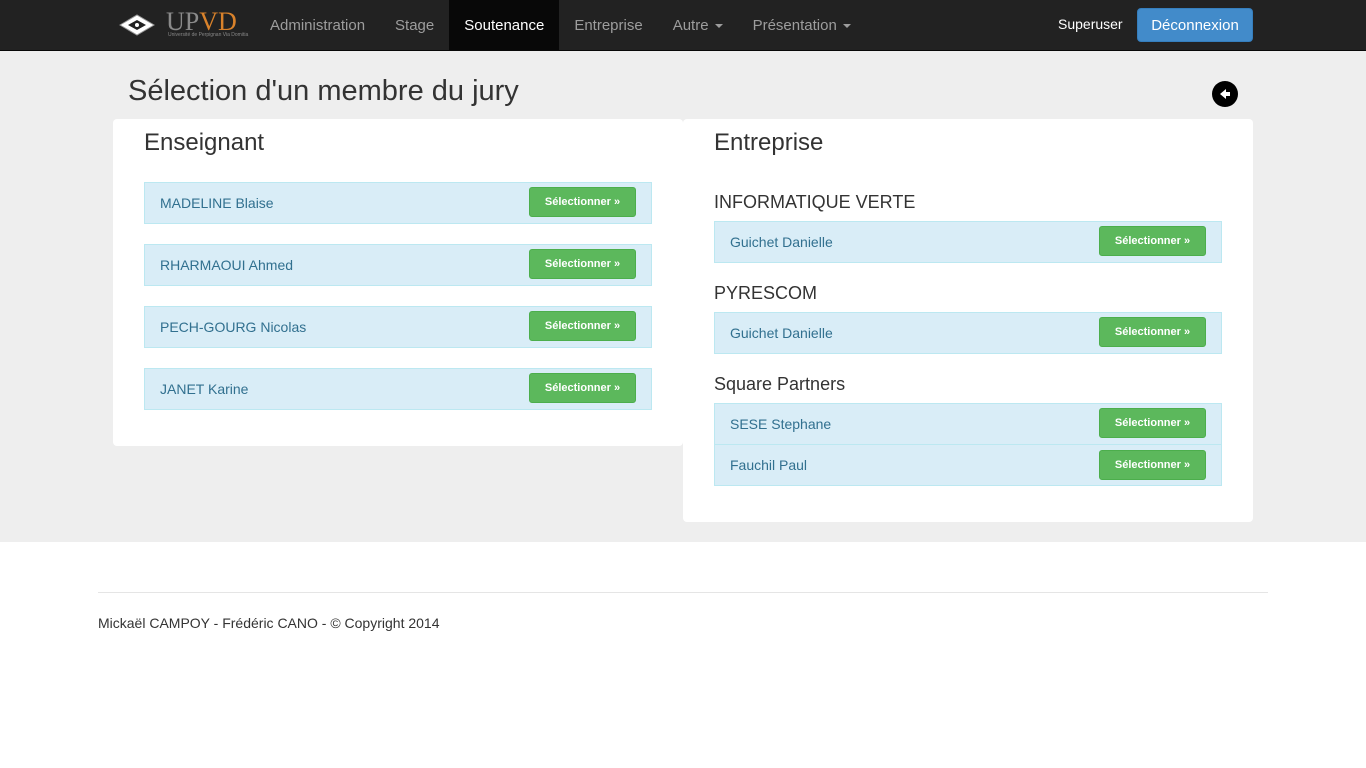 The height and width of the screenshot is (768, 1366). I want to click on teachers-heading: Enseignant, so click(204, 142).